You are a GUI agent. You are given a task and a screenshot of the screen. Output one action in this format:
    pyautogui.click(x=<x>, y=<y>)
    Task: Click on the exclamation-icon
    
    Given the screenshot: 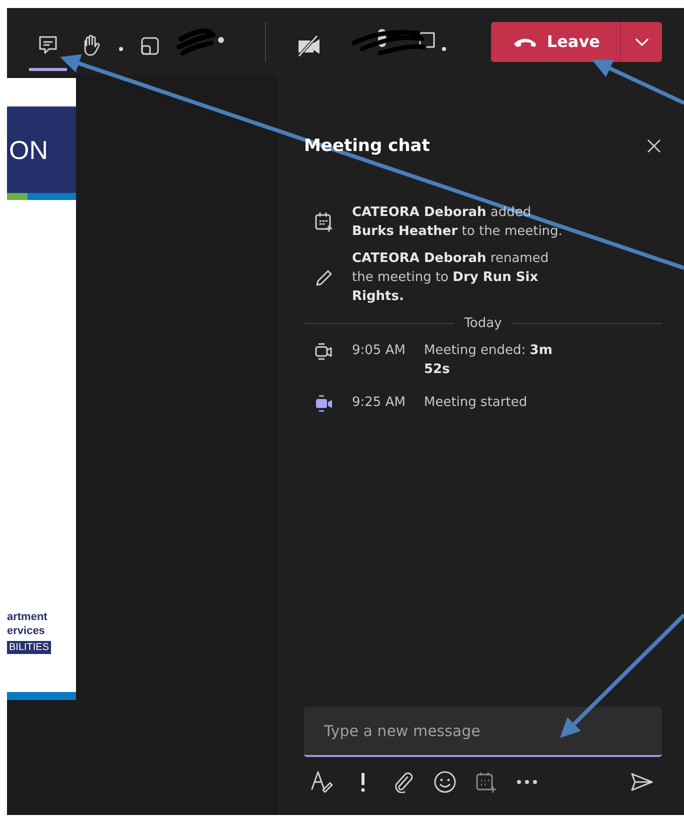 What is the action you would take?
    pyautogui.click(x=363, y=782)
    